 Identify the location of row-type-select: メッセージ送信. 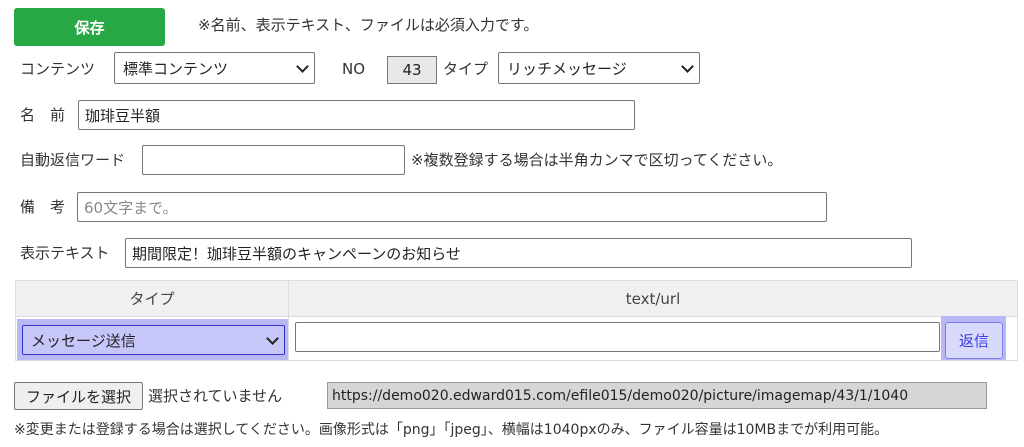
(153, 340).